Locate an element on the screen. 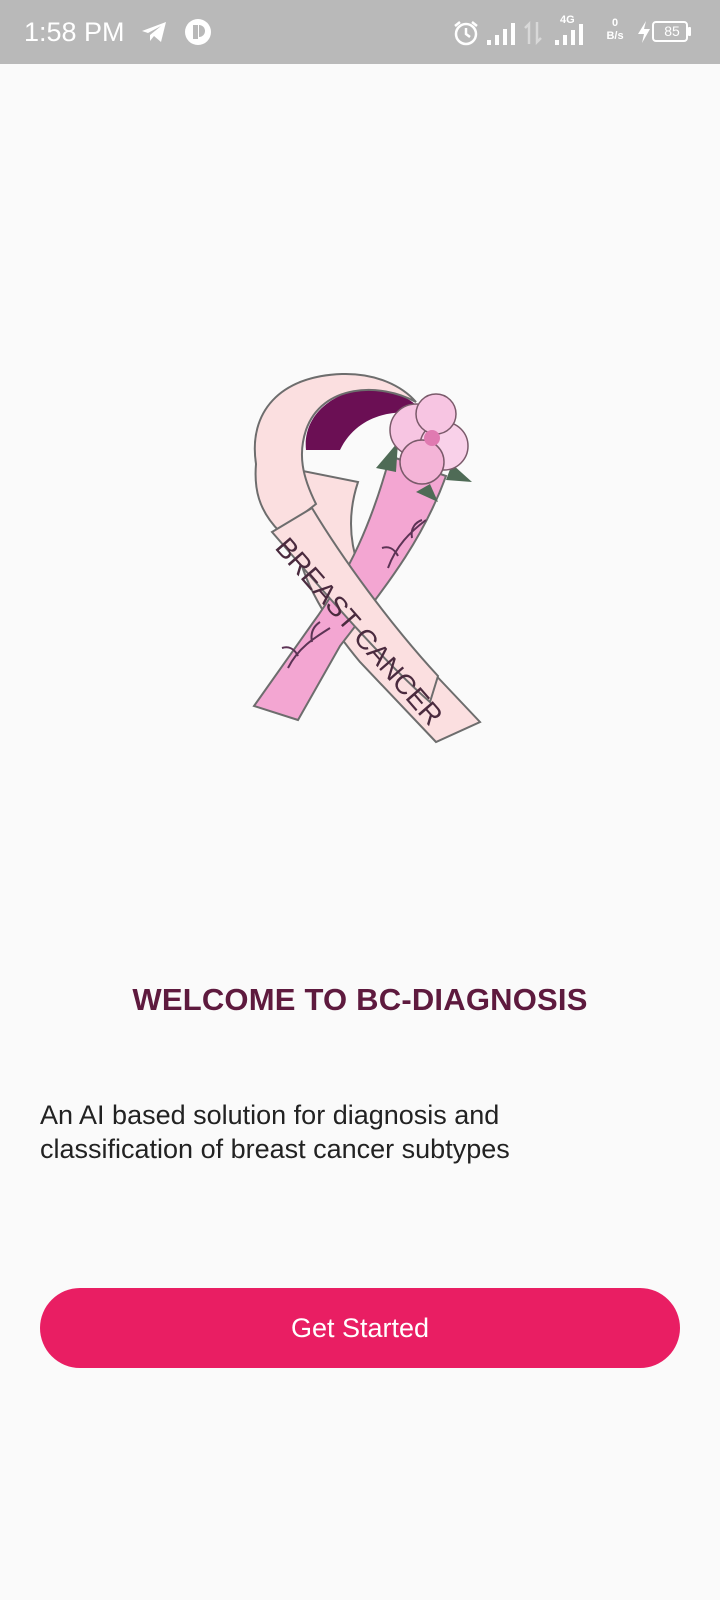 The image size is (720, 1600). battery-indicator: 85 is located at coordinates (672, 31).